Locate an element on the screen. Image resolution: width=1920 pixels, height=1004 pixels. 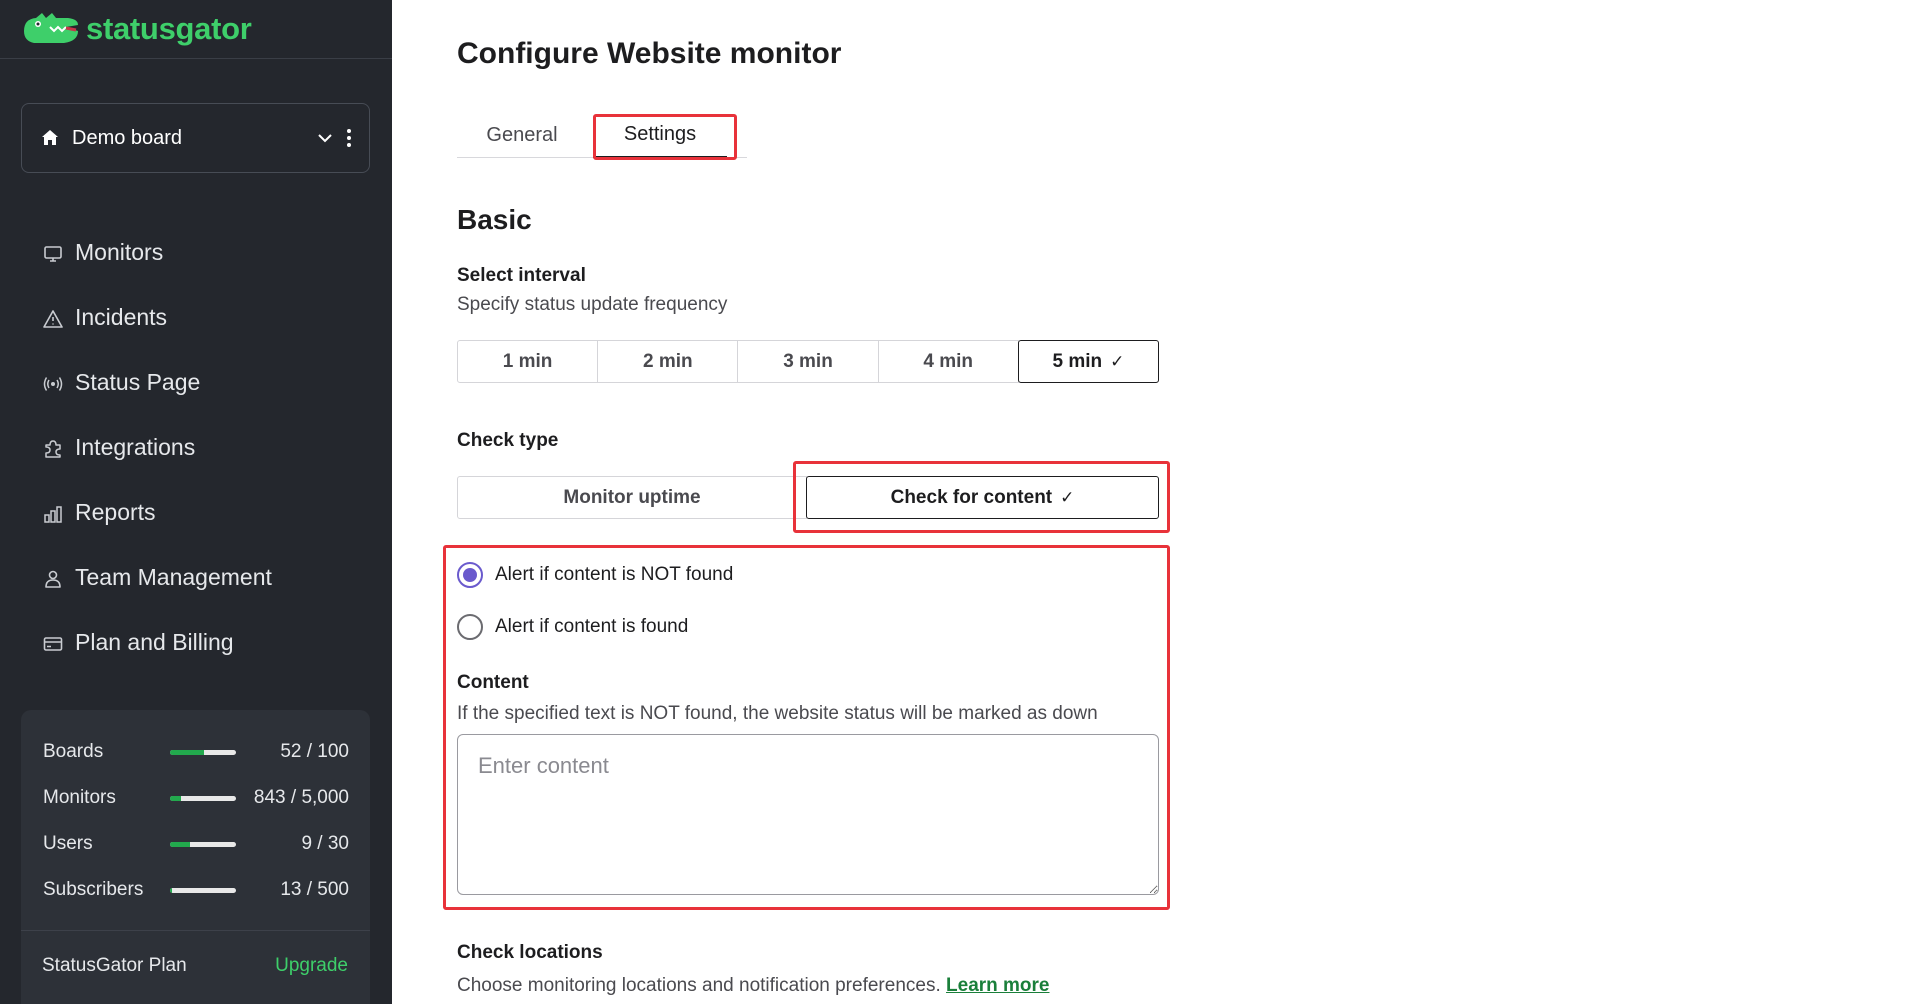
radio-selected-icon is located at coordinates (470, 575).